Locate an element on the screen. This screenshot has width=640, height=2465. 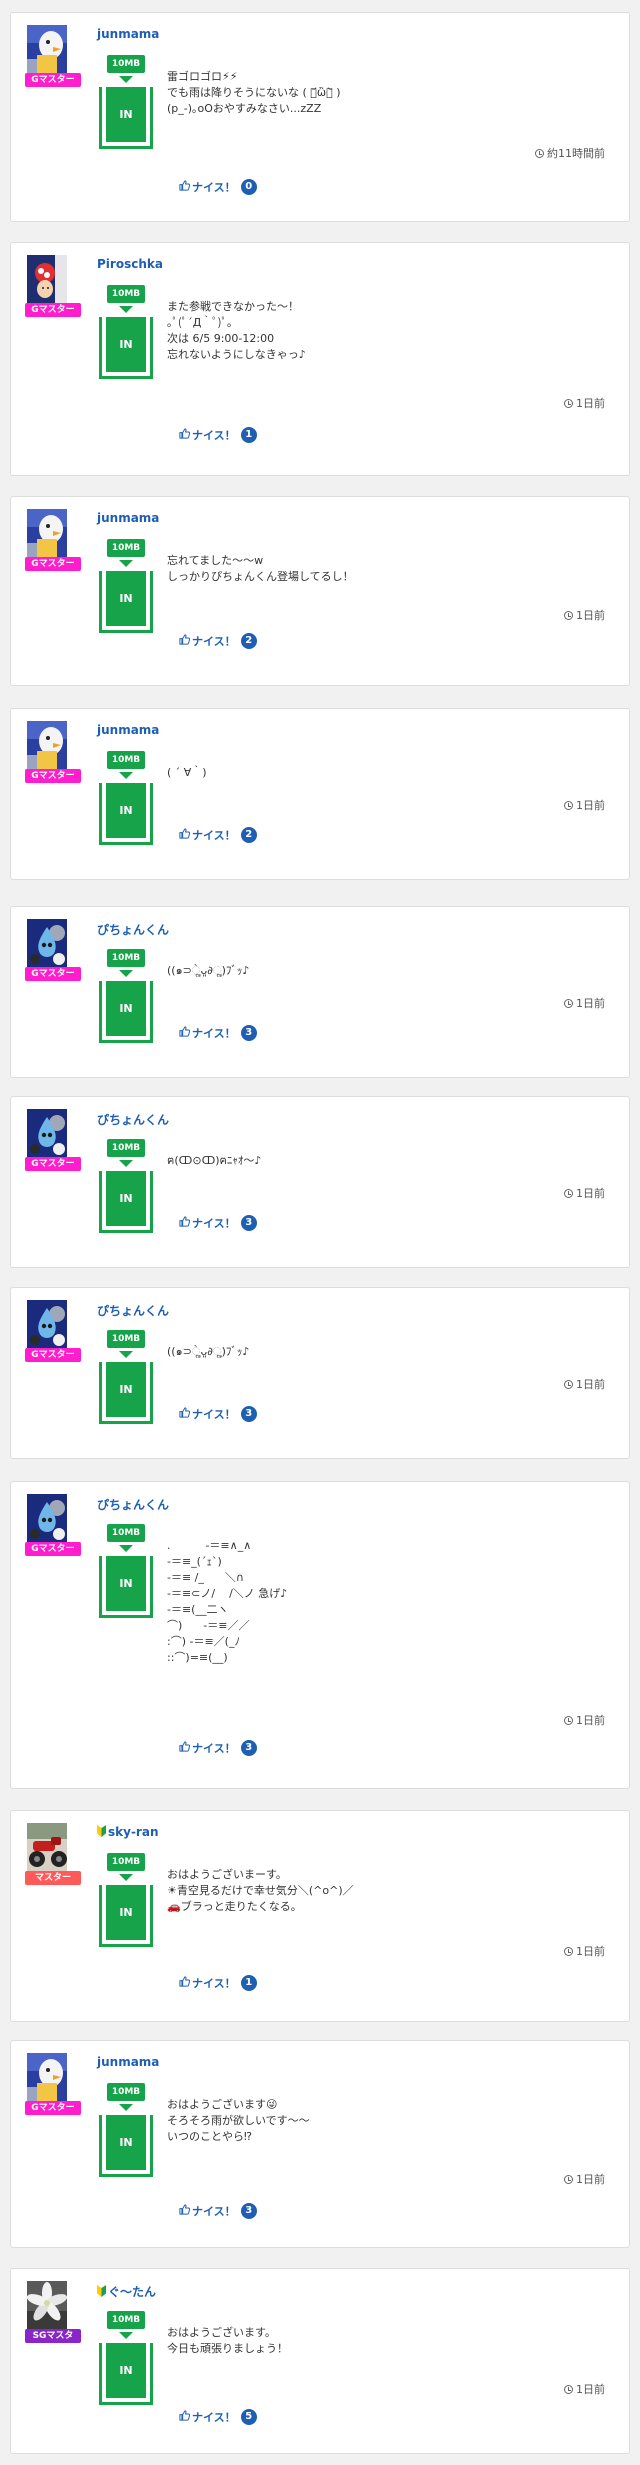
post-message: おはようございます。 今日も頑張りましょう！ is located at coordinates (227, 2340).